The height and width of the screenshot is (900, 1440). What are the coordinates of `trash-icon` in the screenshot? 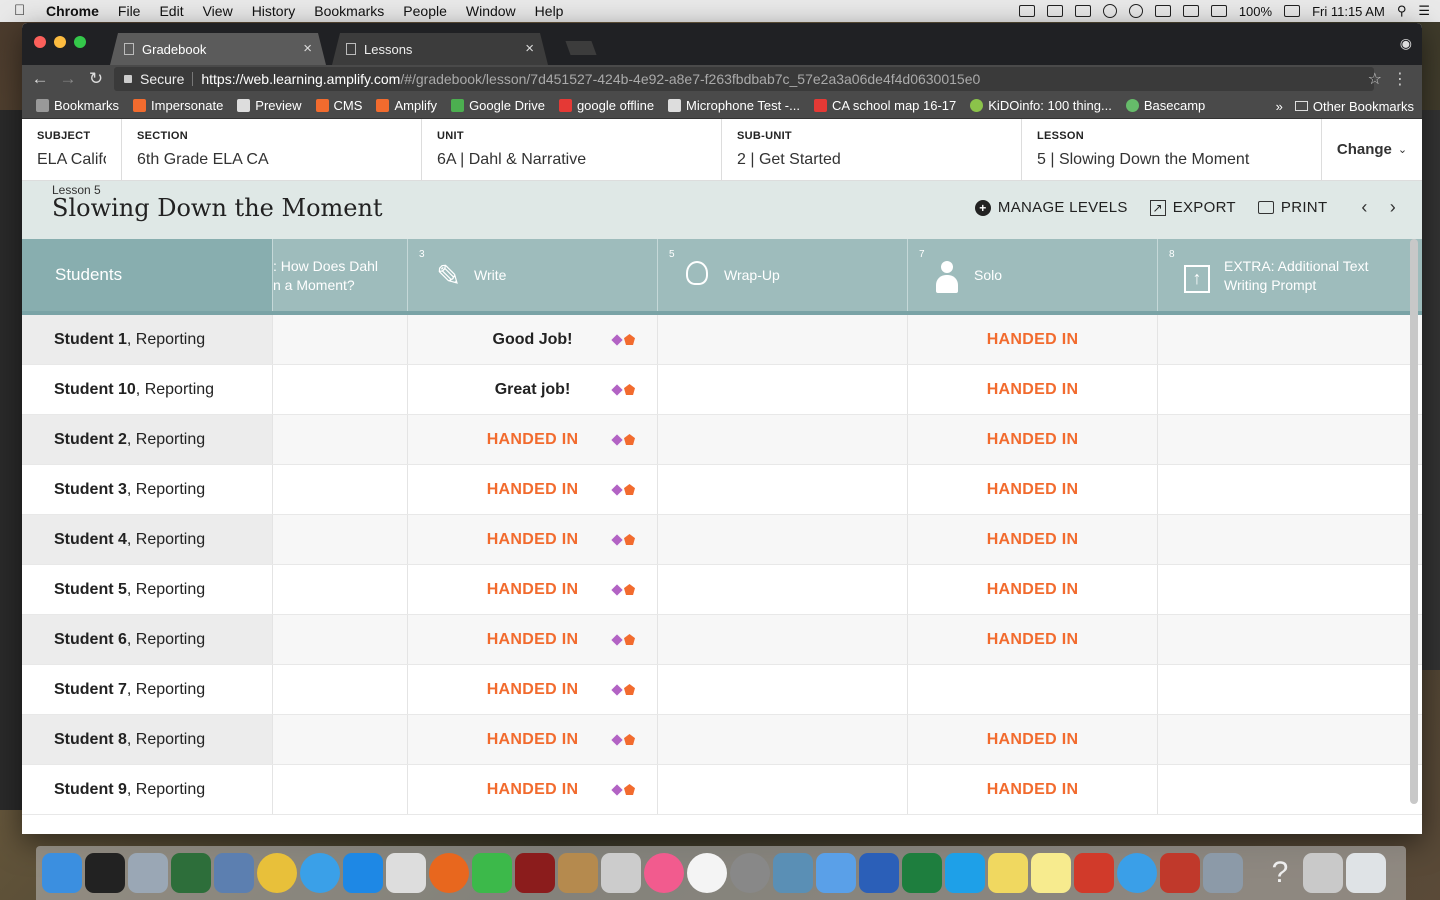 It's located at (1366, 873).